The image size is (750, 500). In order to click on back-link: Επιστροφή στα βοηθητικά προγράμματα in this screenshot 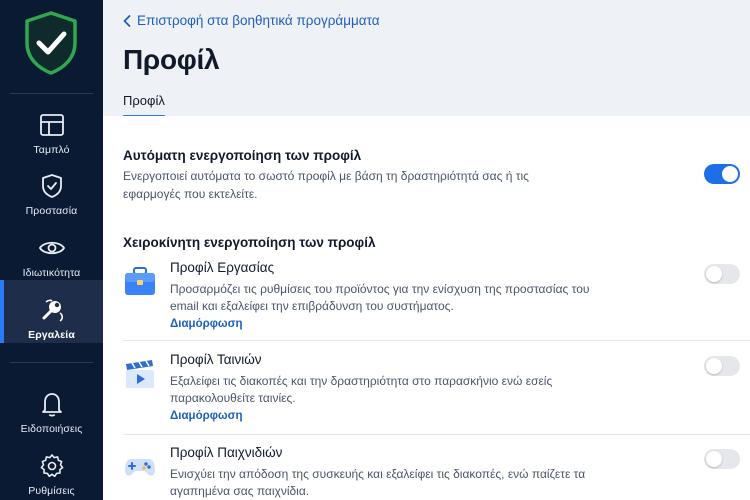, I will do `click(251, 20)`.